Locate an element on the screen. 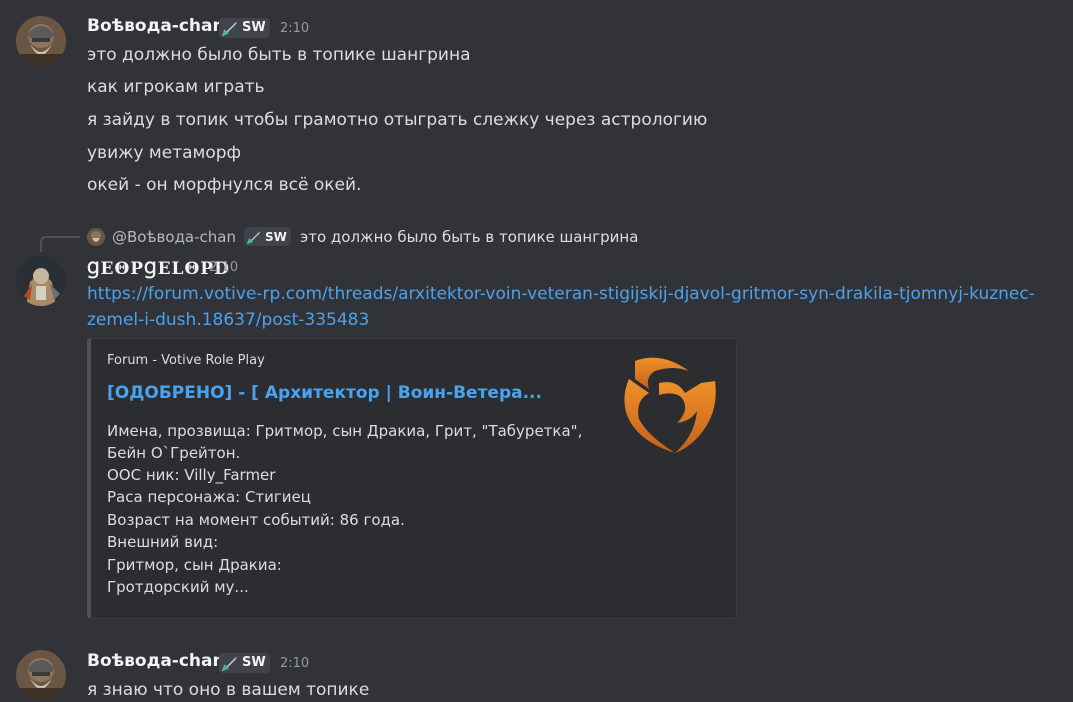 The width and height of the screenshot is (1073, 702). embed-description-line: Бейн О`Грейтон. is located at coordinates (174, 453).